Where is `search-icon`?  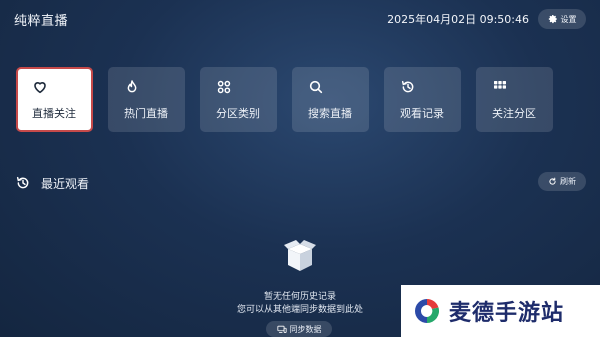 search-icon is located at coordinates (316, 87).